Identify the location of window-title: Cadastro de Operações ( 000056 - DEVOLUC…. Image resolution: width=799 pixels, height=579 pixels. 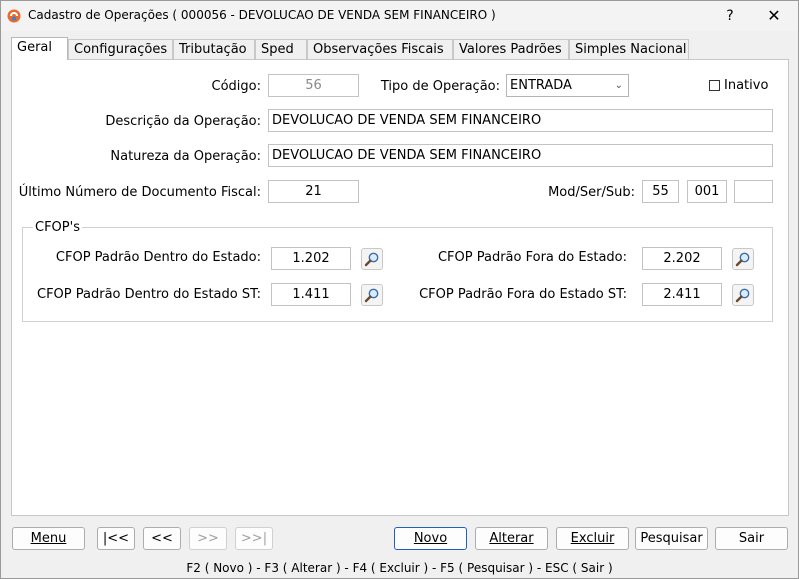
(262, 15).